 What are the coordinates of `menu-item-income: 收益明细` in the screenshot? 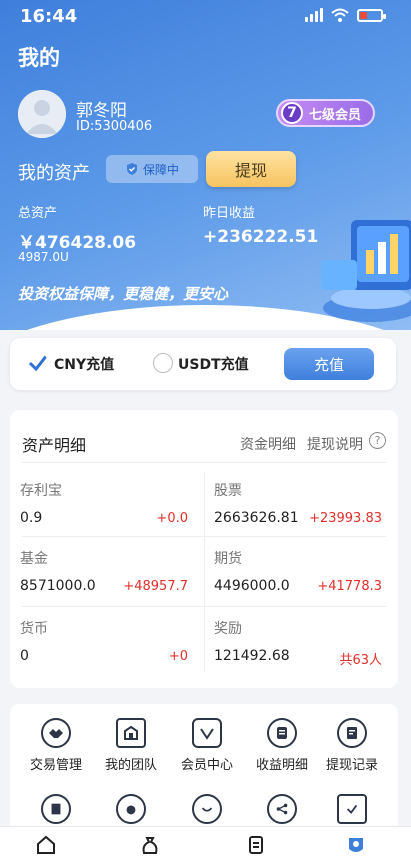 It's located at (282, 745).